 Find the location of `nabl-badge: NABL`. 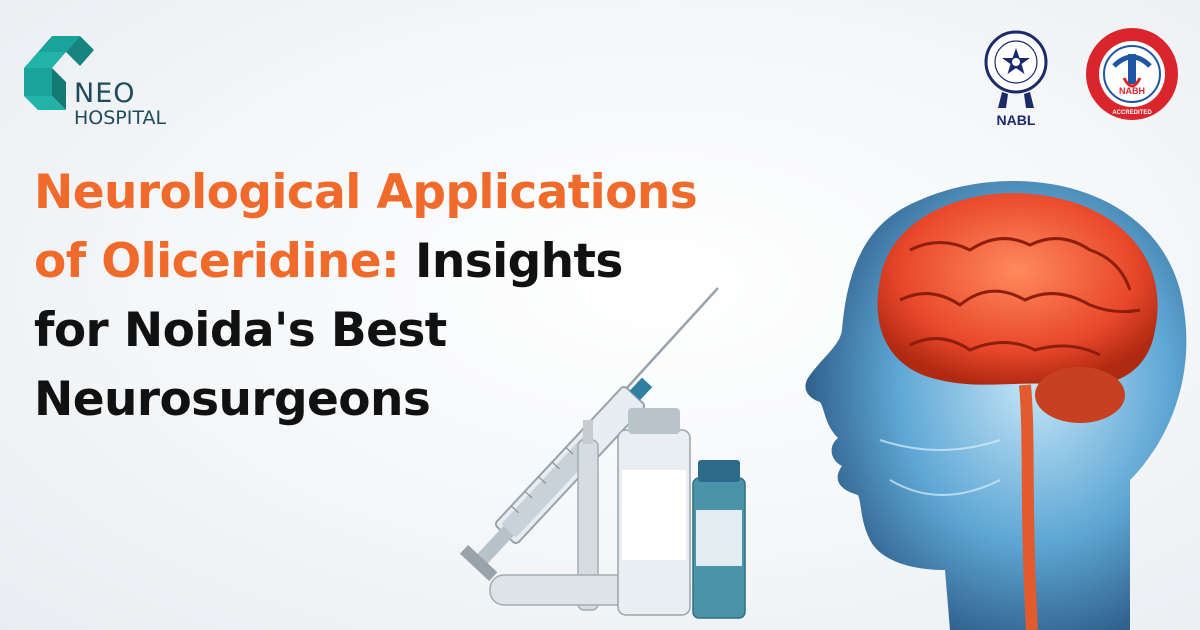

nabl-badge: NABL is located at coordinates (1016, 77).